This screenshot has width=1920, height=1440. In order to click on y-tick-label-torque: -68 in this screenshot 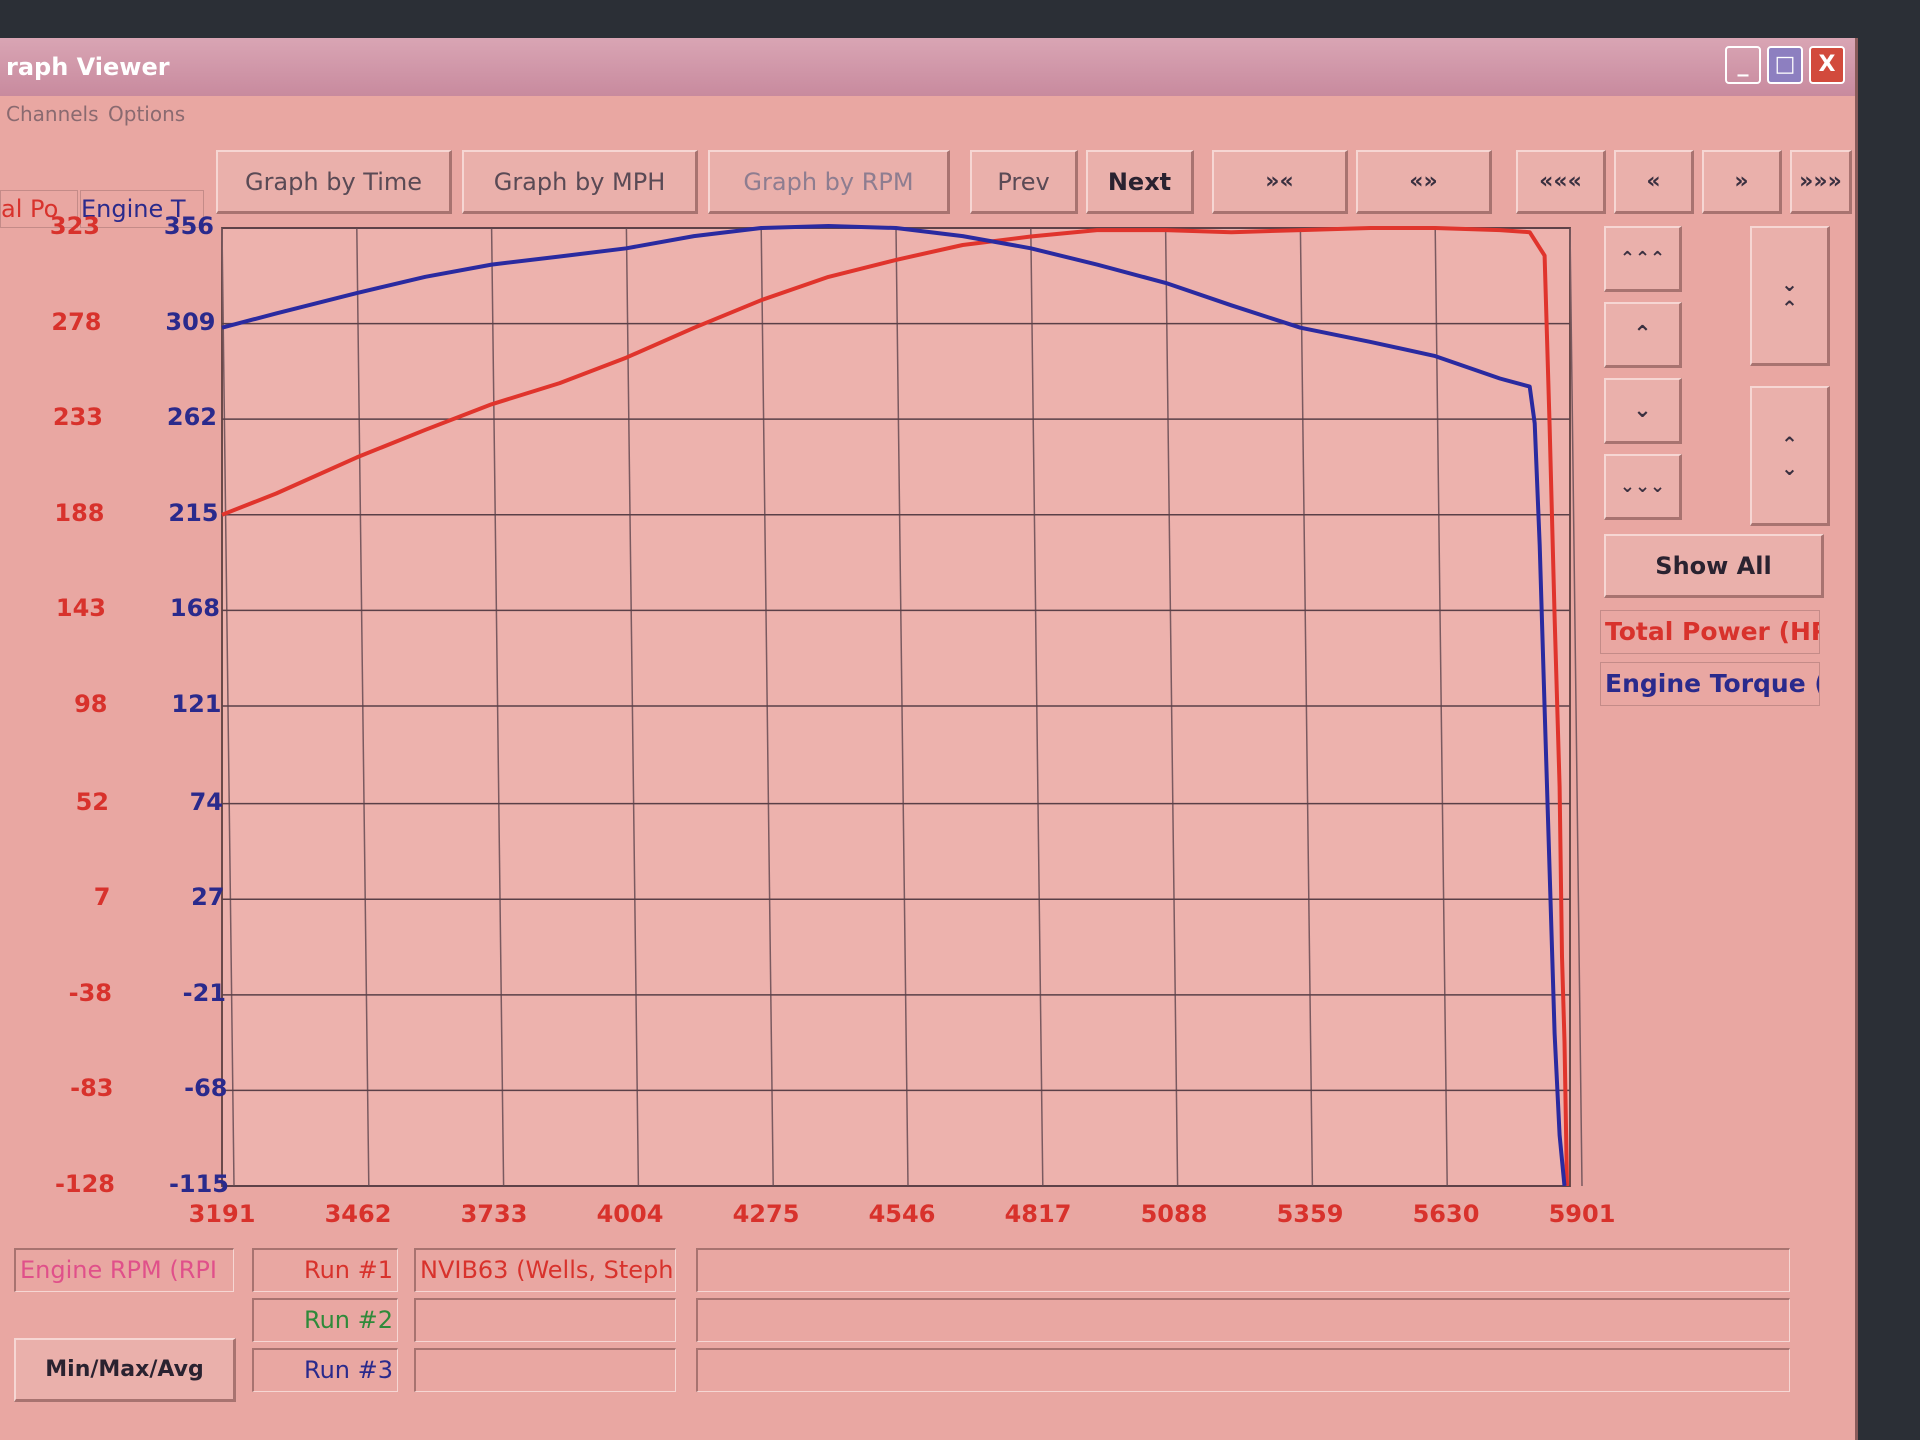, I will do `click(206, 1088)`.